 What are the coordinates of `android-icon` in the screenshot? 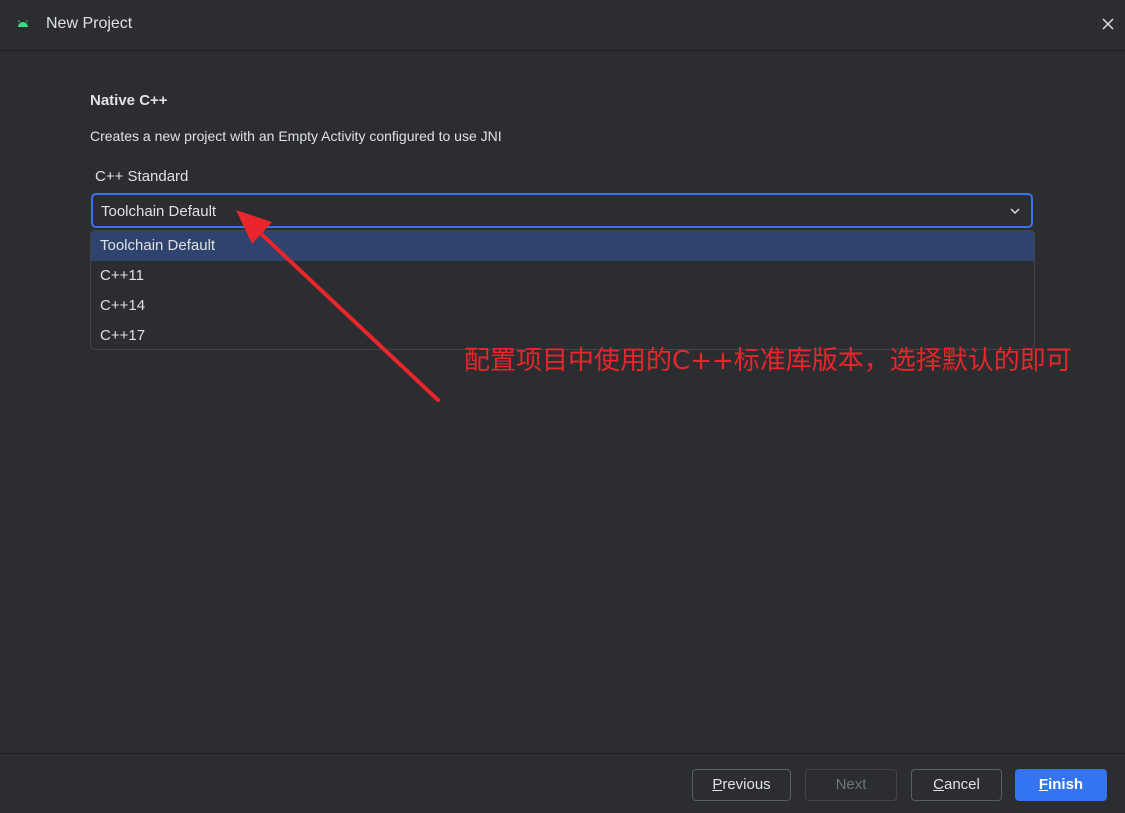 It's located at (23, 23).